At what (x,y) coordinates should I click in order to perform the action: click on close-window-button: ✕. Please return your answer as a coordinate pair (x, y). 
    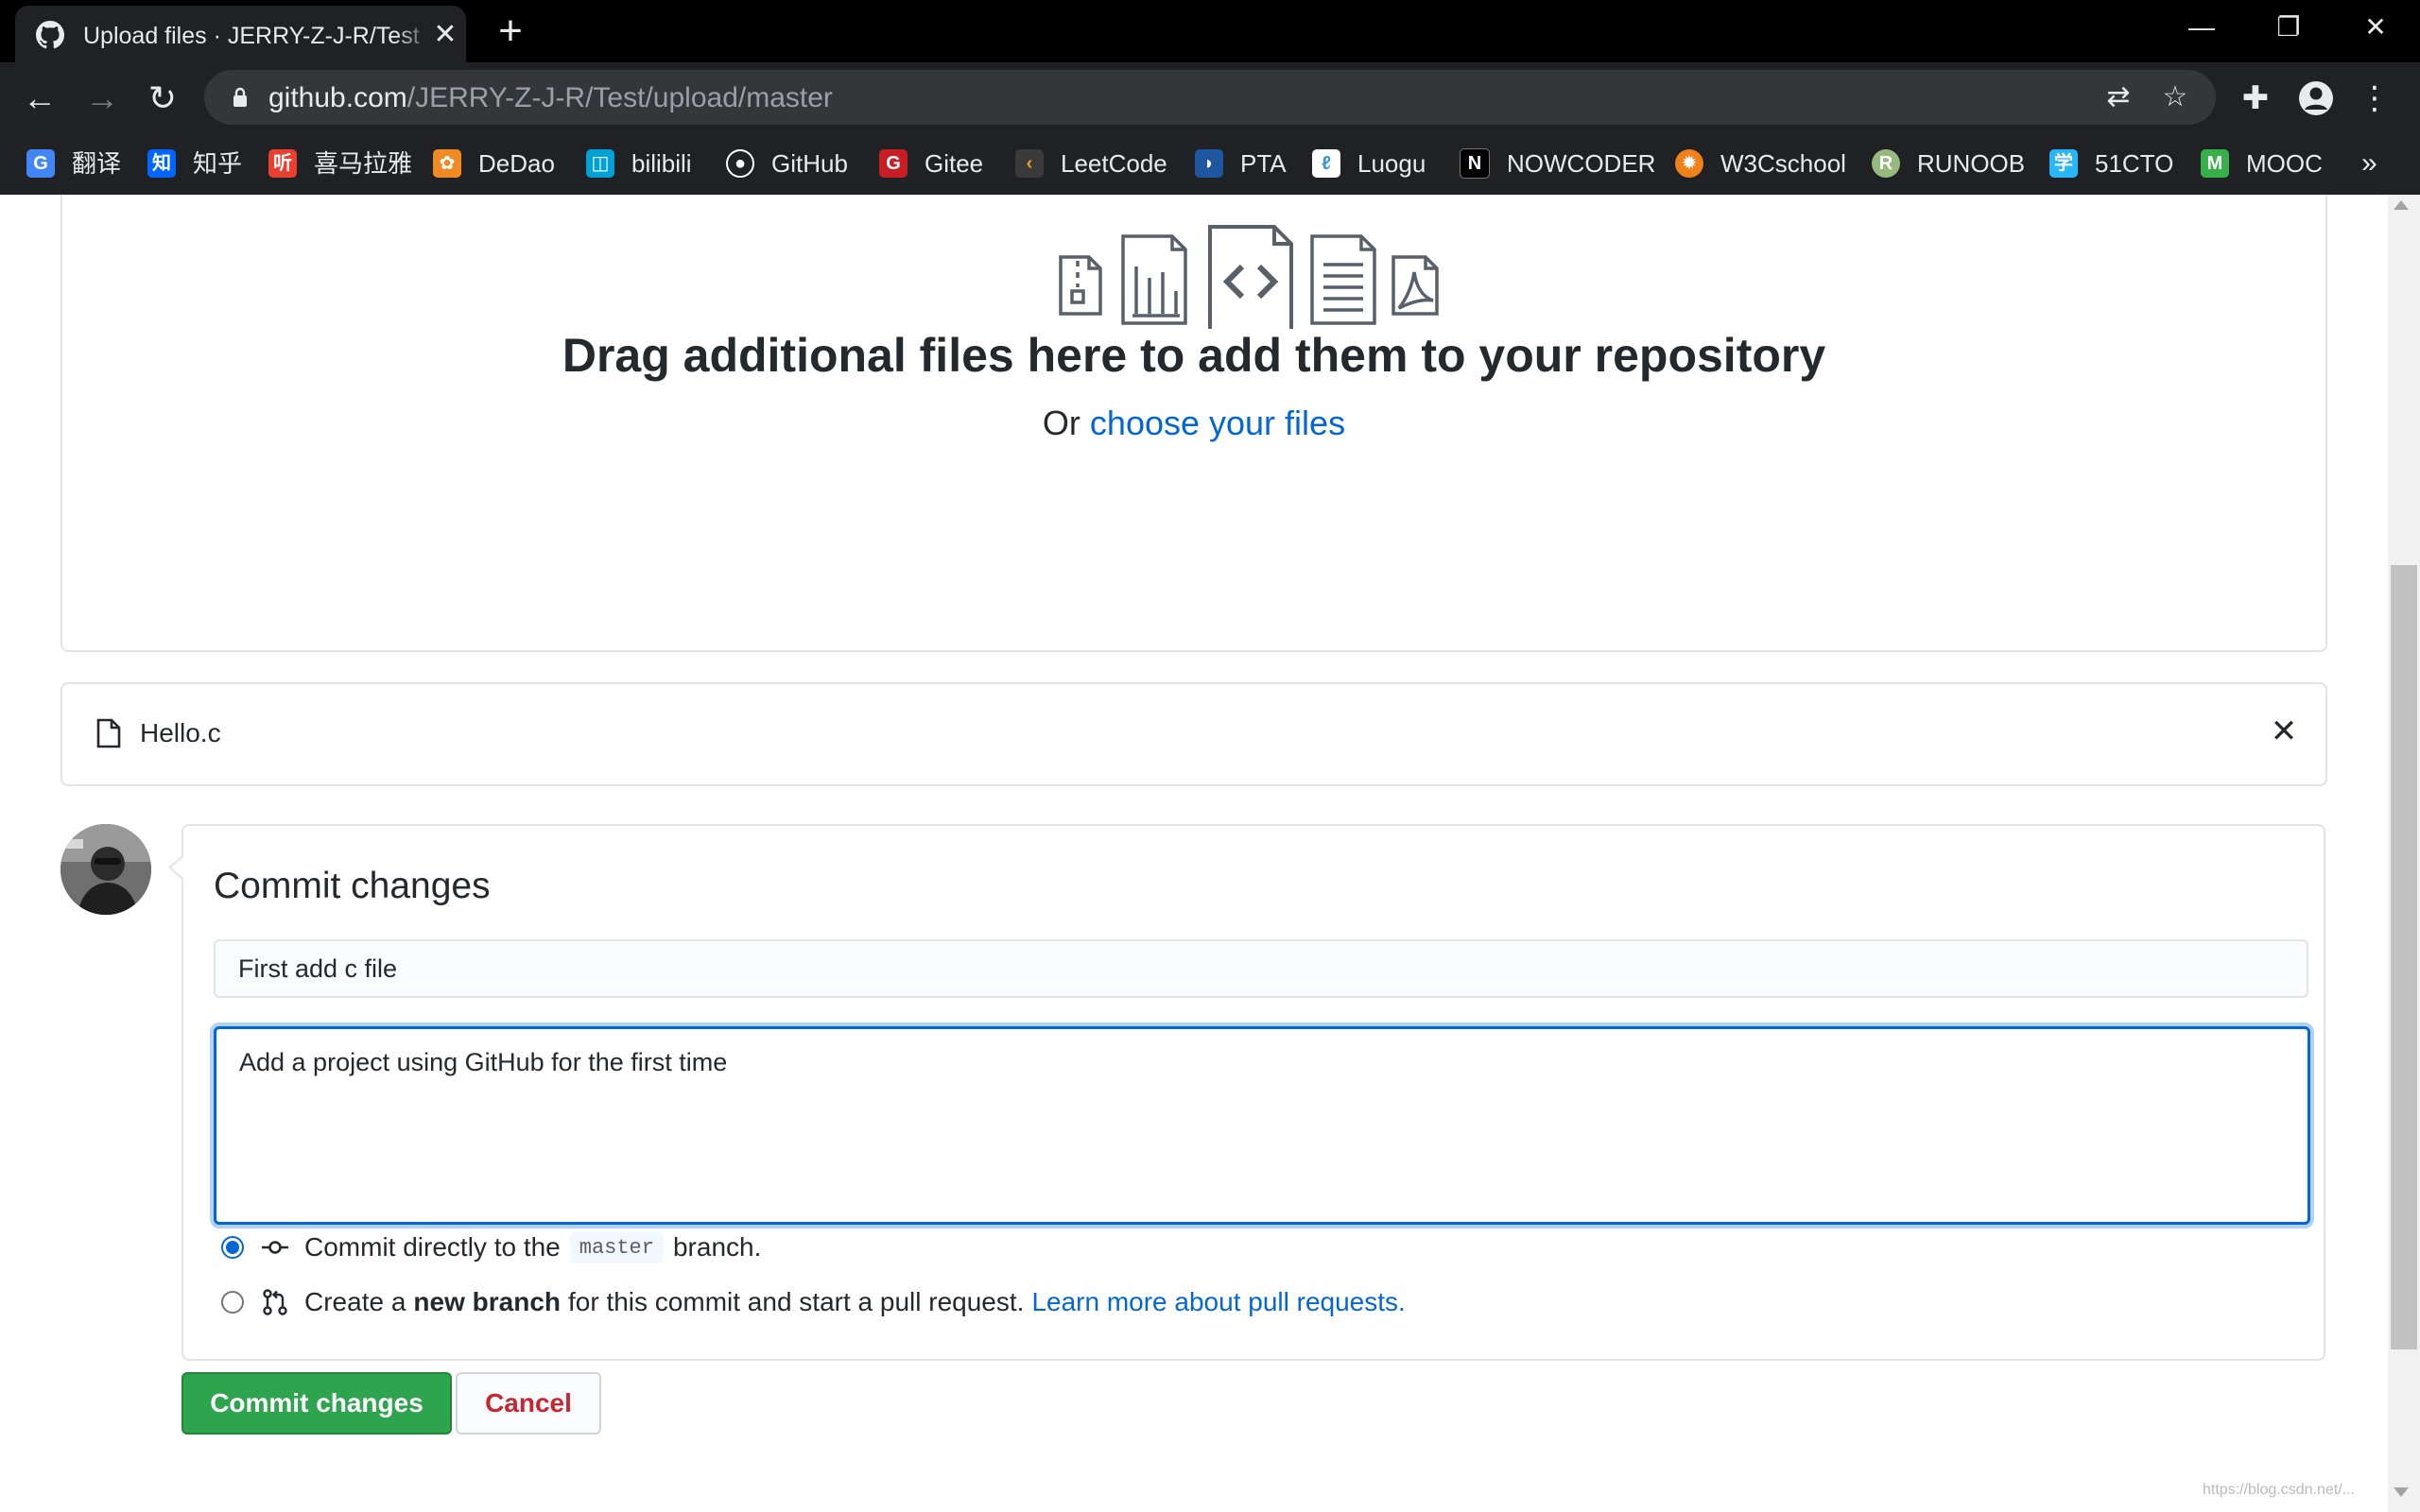
    Looking at the image, I should click on (2375, 28).